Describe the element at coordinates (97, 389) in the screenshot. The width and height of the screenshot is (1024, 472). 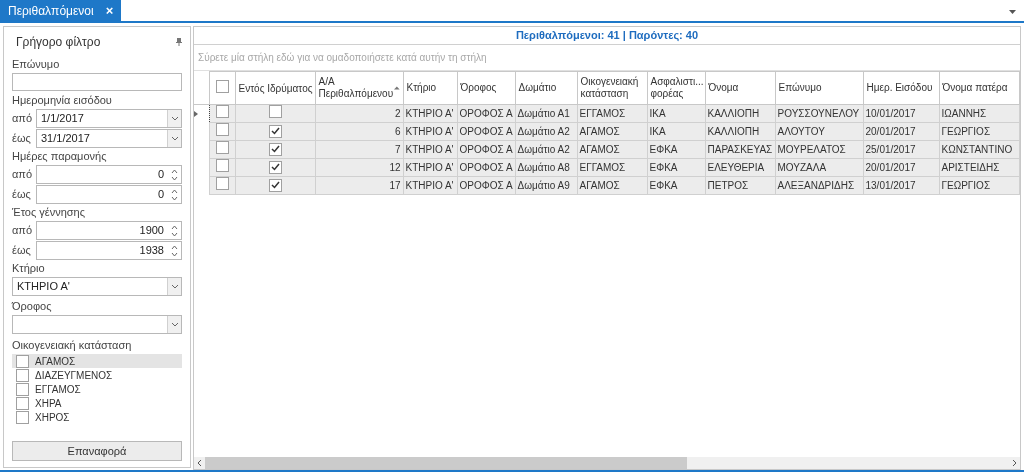
I see `checklist-item: ΕΓΓΑΜΟΣ` at that location.